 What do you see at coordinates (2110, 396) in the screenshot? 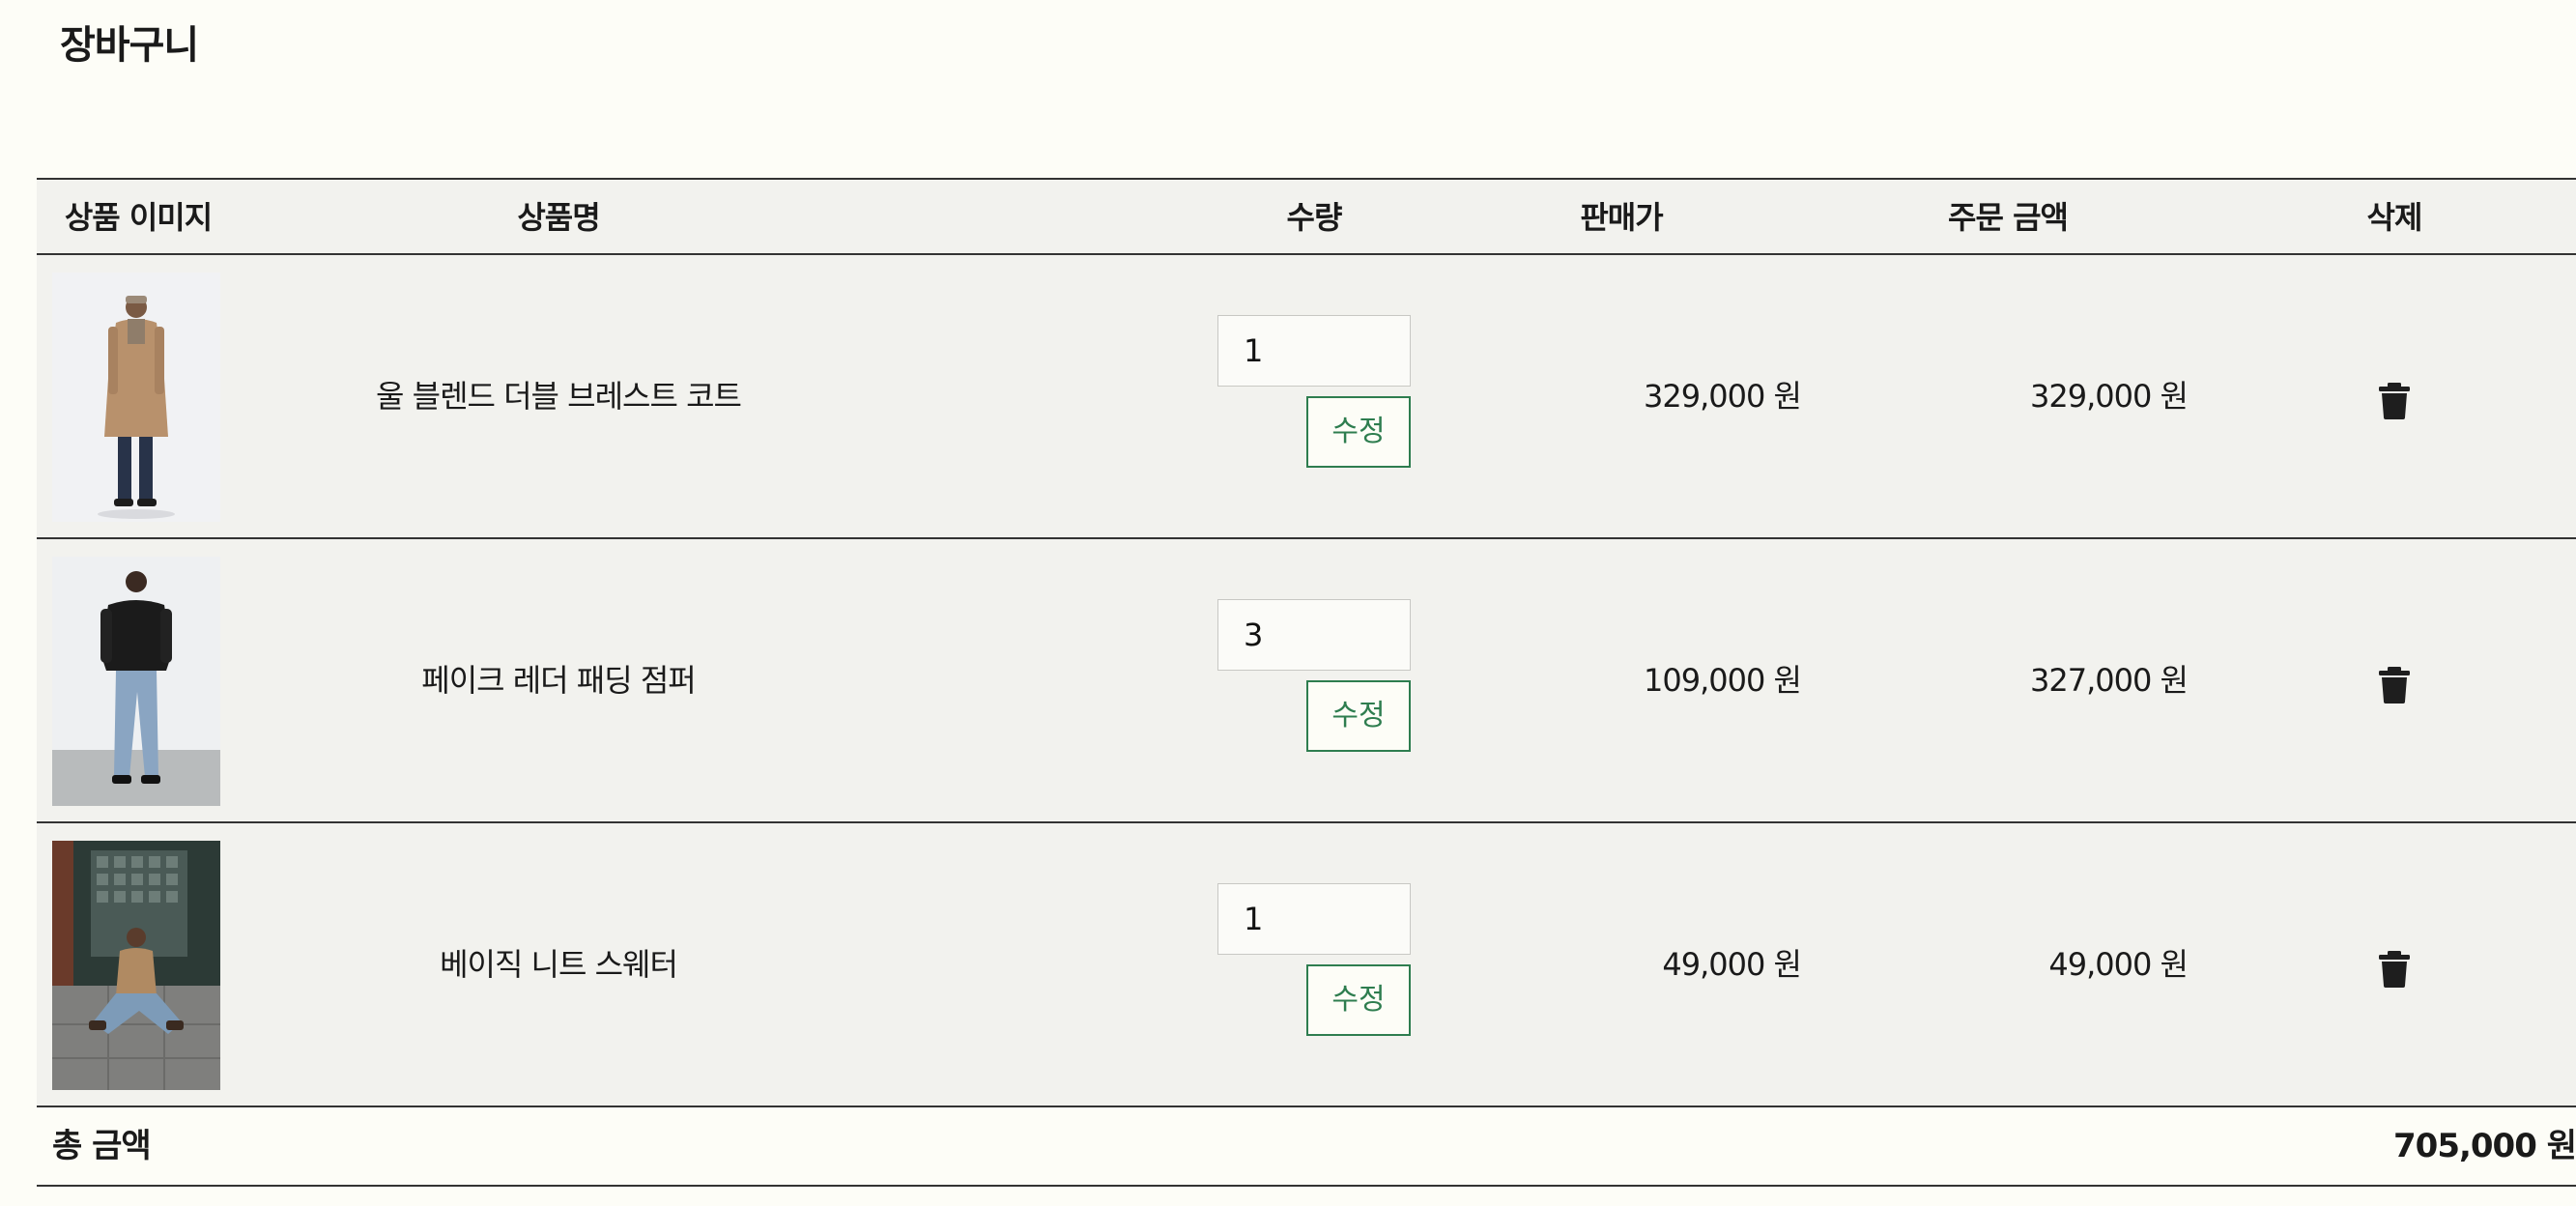
I see `order-amount: 329,000 원` at bounding box center [2110, 396].